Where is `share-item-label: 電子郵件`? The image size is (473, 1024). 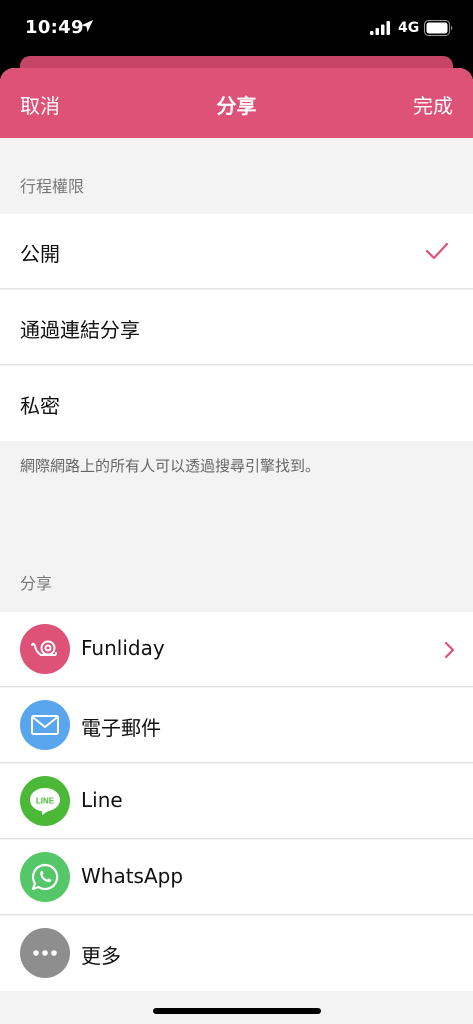
share-item-label: 電子郵件 is located at coordinates (121, 728).